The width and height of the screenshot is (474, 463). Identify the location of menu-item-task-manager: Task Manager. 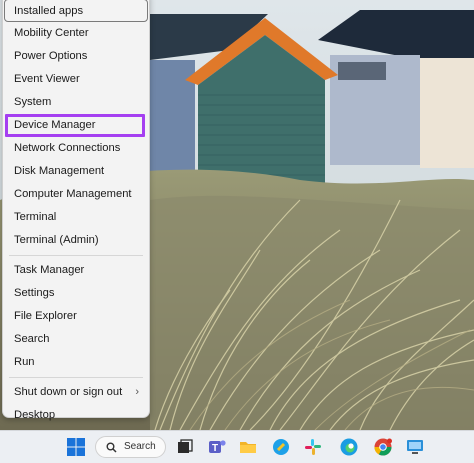
(76, 270).